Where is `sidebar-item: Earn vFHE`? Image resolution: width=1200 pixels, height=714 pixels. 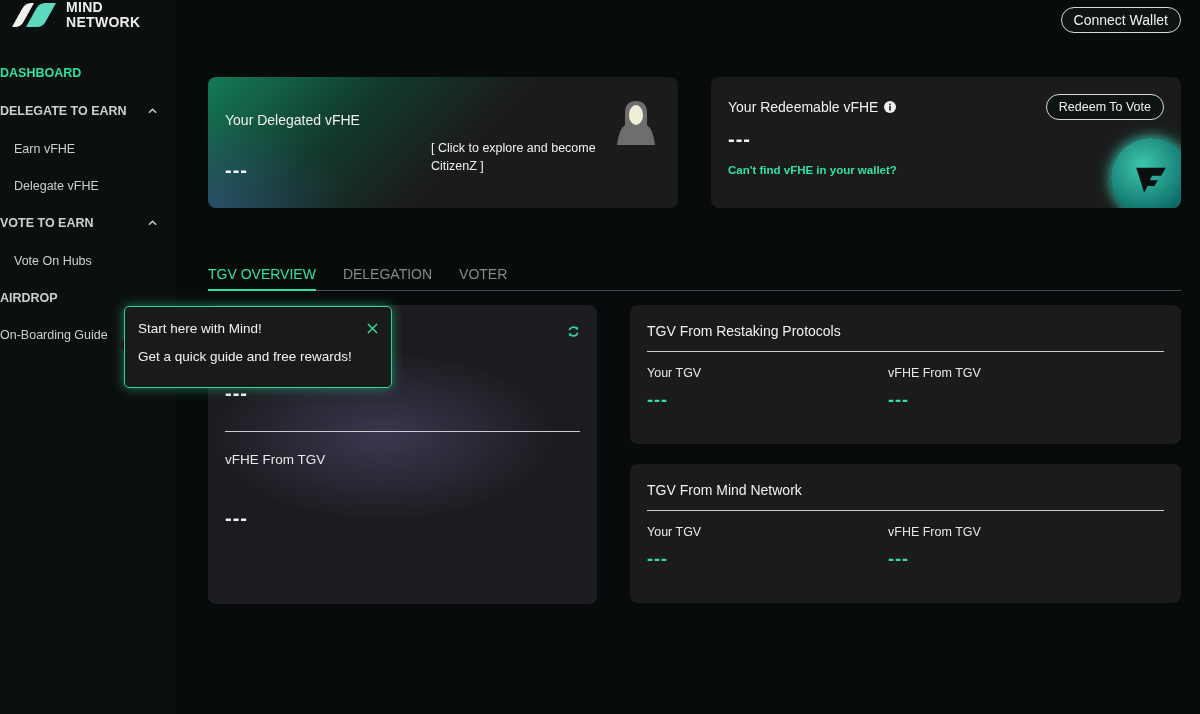 sidebar-item: Earn vFHE is located at coordinates (87, 148).